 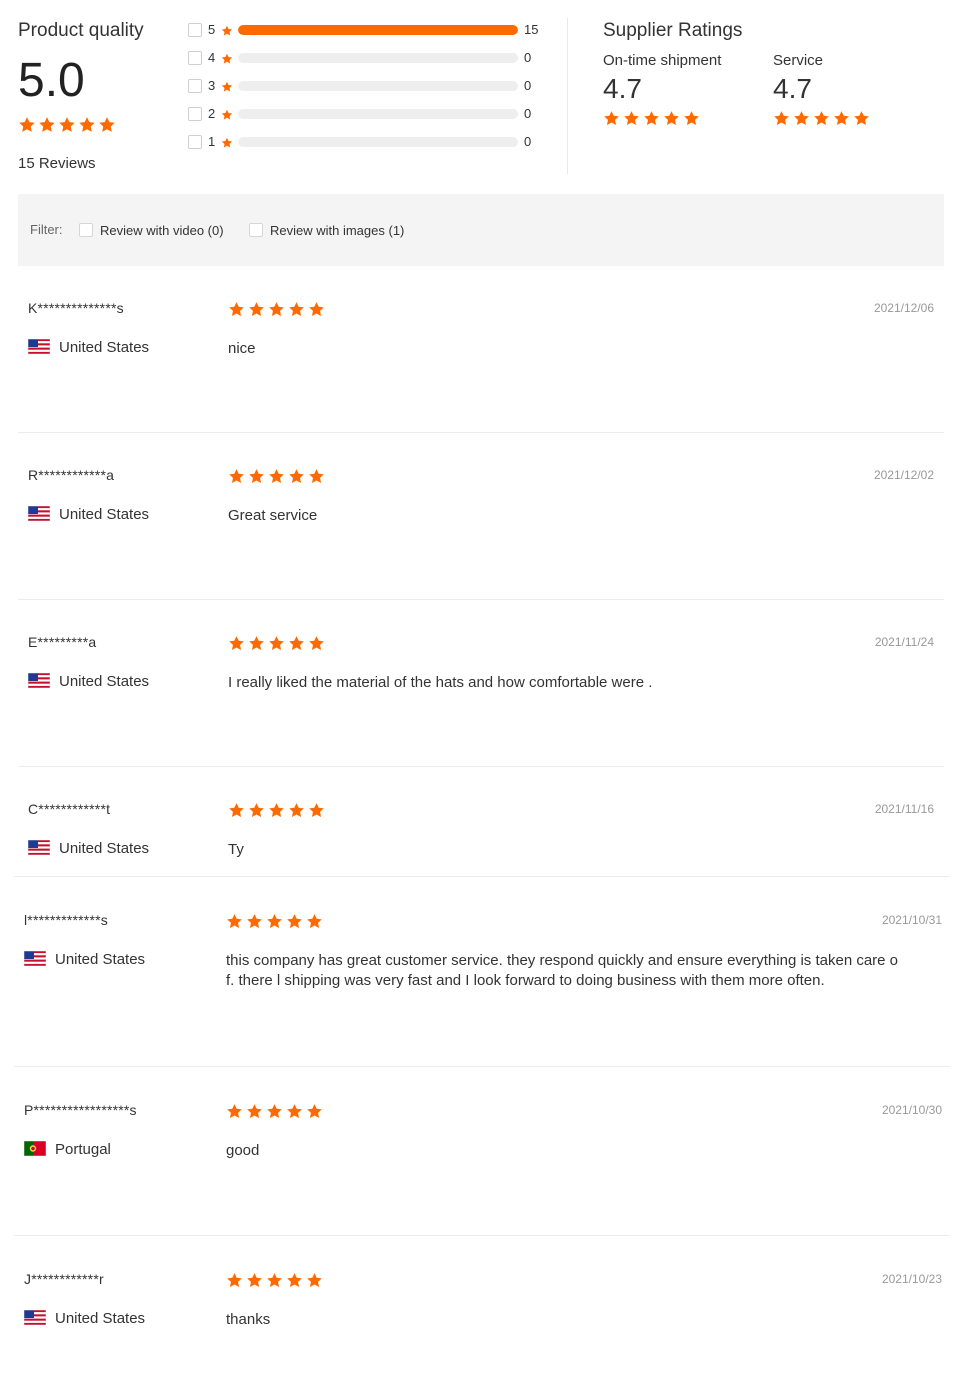 I want to click on shipment-score: 4.7, so click(x=622, y=88).